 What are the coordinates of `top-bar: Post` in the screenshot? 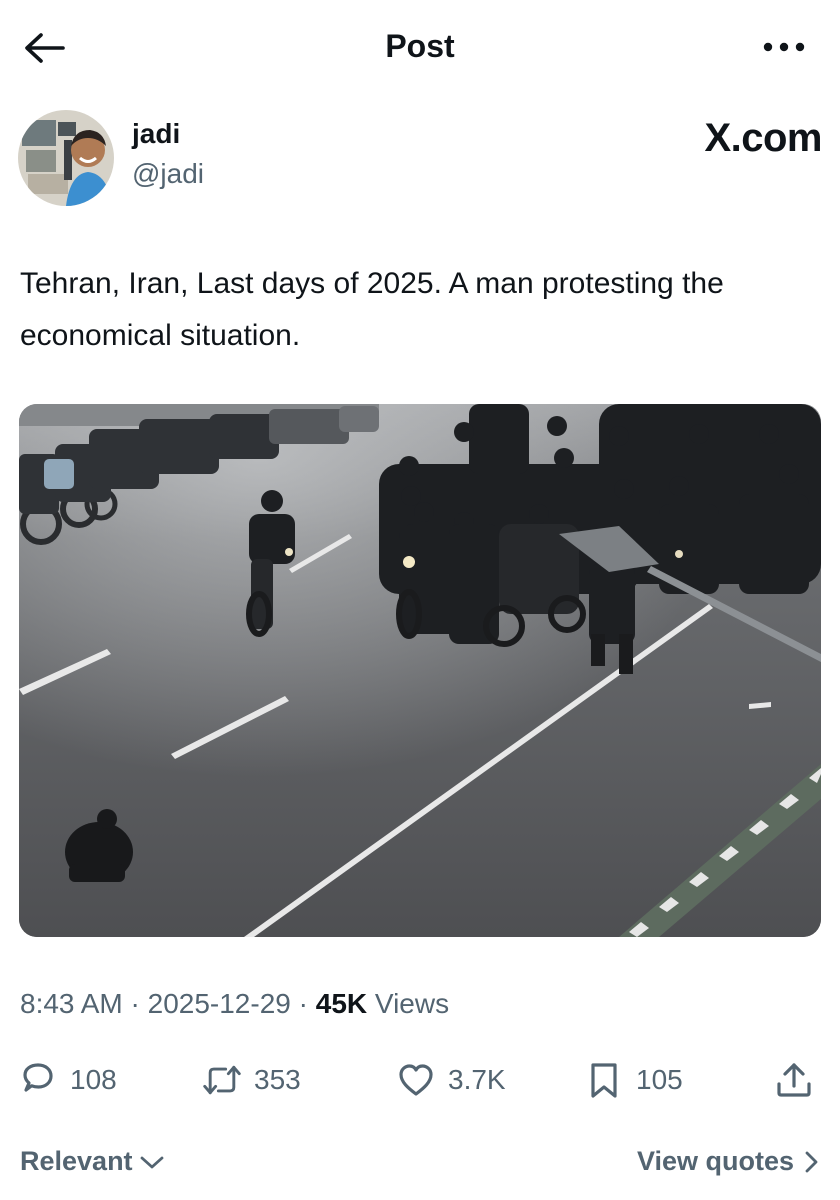 It's located at (420, 47).